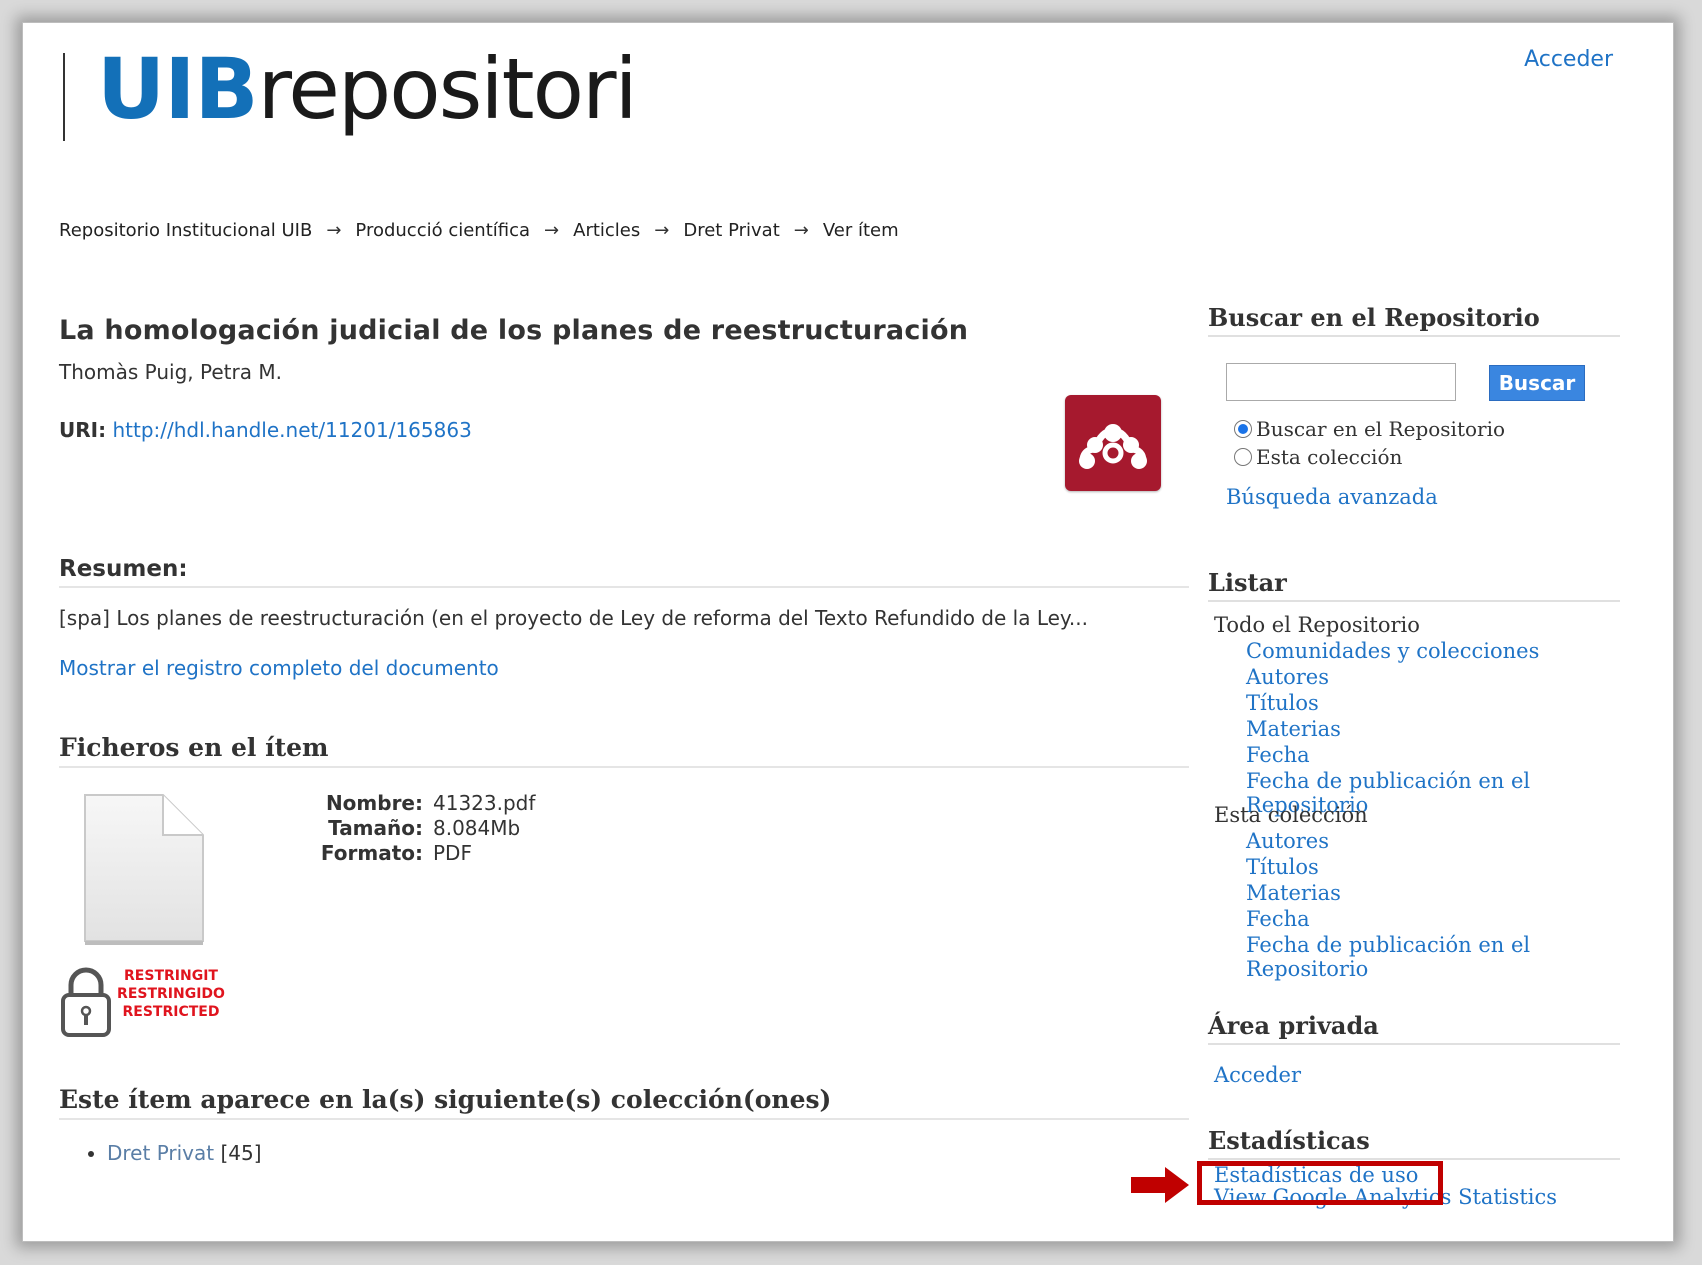  What do you see at coordinates (860, 230) in the screenshot?
I see `breadcrumb-item-ver-item: Ver ítem` at bounding box center [860, 230].